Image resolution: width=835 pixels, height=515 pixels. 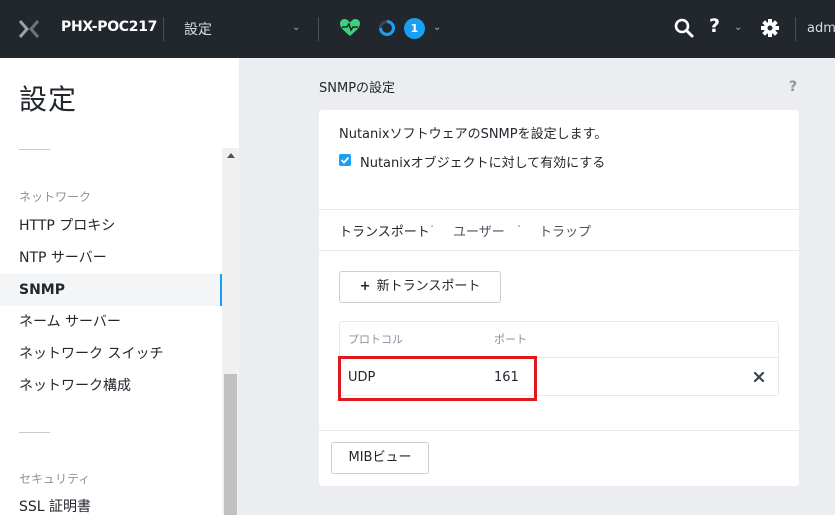 What do you see at coordinates (55, 479) in the screenshot?
I see `sidebar-section-security: セキュリティ` at bounding box center [55, 479].